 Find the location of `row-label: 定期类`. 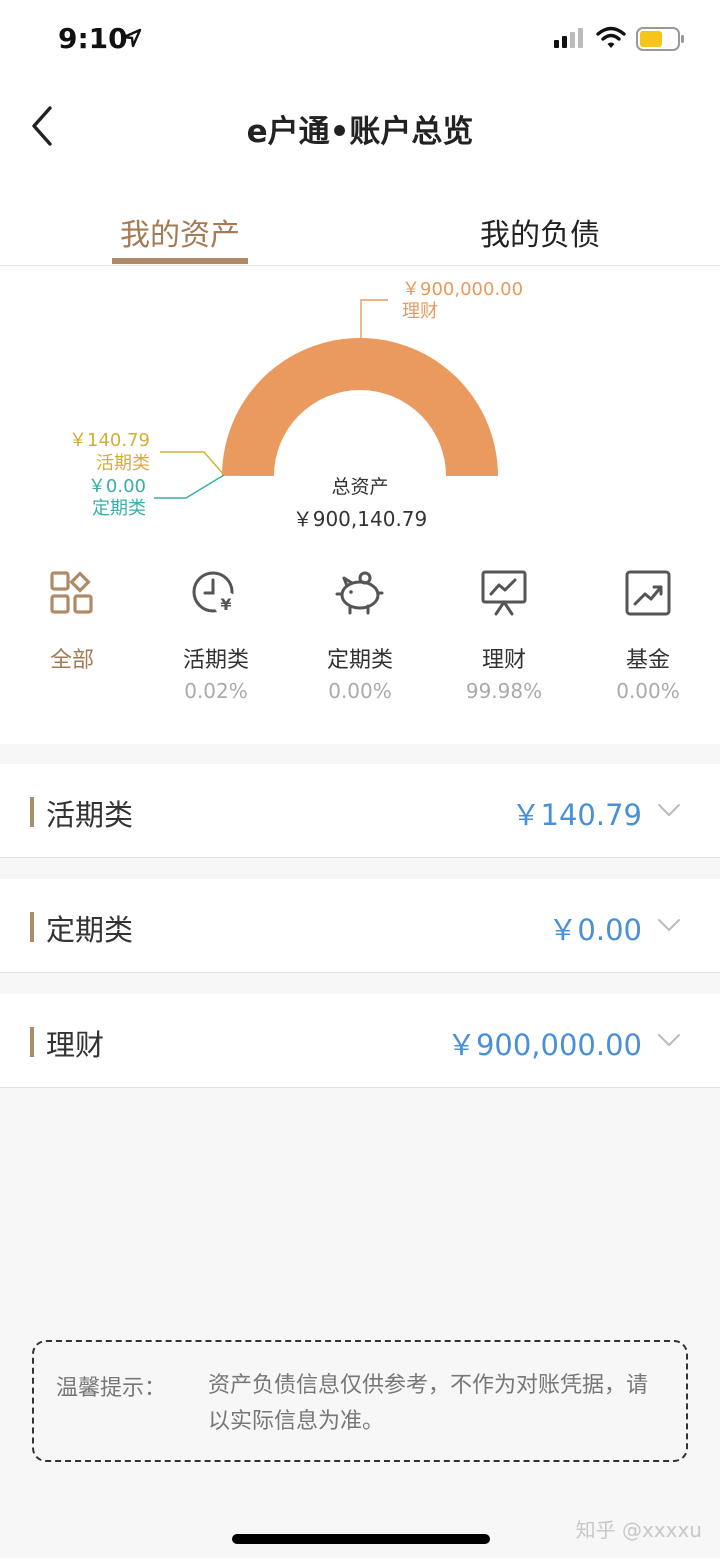

row-label: 定期类 is located at coordinates (90, 930).